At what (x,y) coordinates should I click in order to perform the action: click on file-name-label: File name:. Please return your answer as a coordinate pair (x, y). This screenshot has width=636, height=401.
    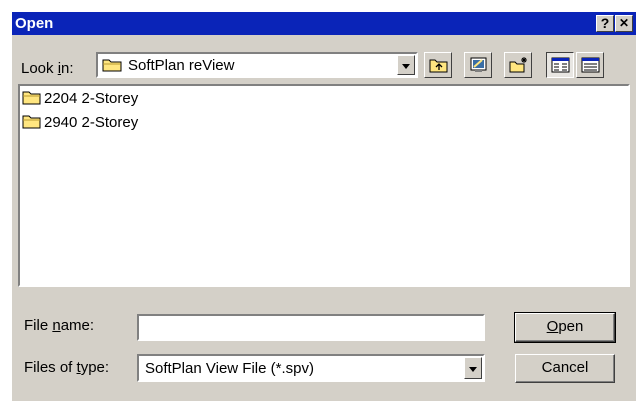
    Looking at the image, I should click on (59, 325).